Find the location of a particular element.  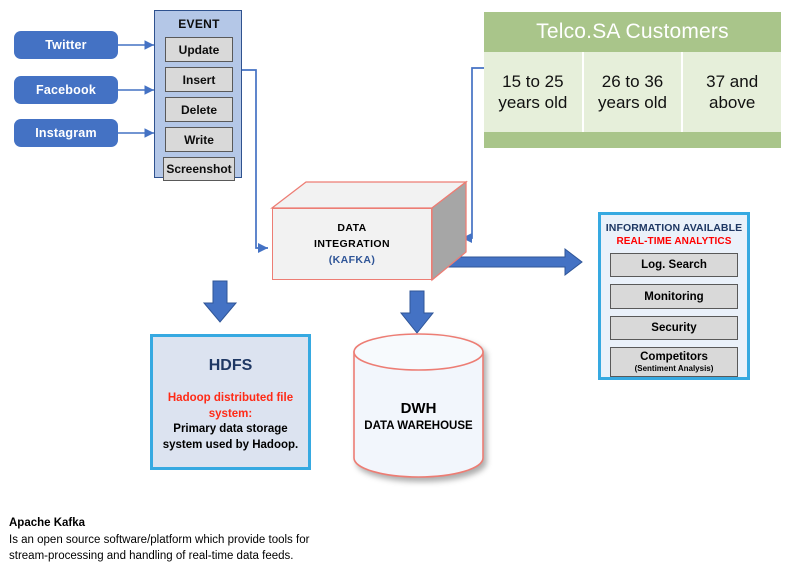

info-item-security: Security is located at coordinates (674, 328).